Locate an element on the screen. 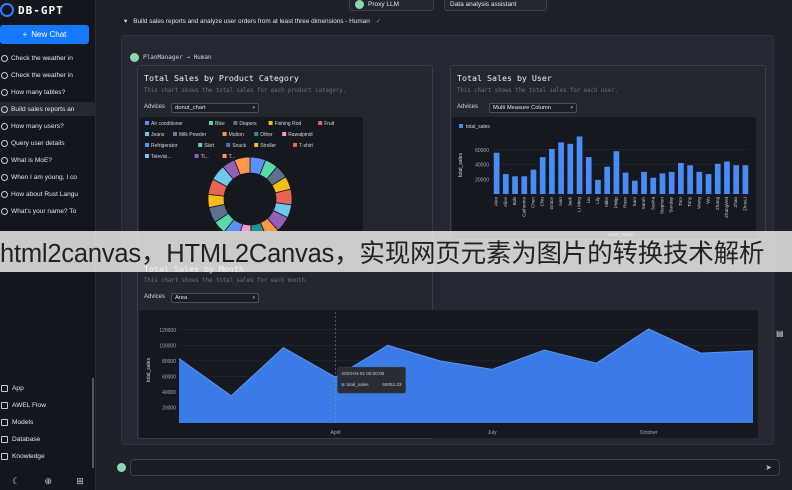 The height and width of the screenshot is (490, 792). x-tick-label: Wu is located at coordinates (708, 200).